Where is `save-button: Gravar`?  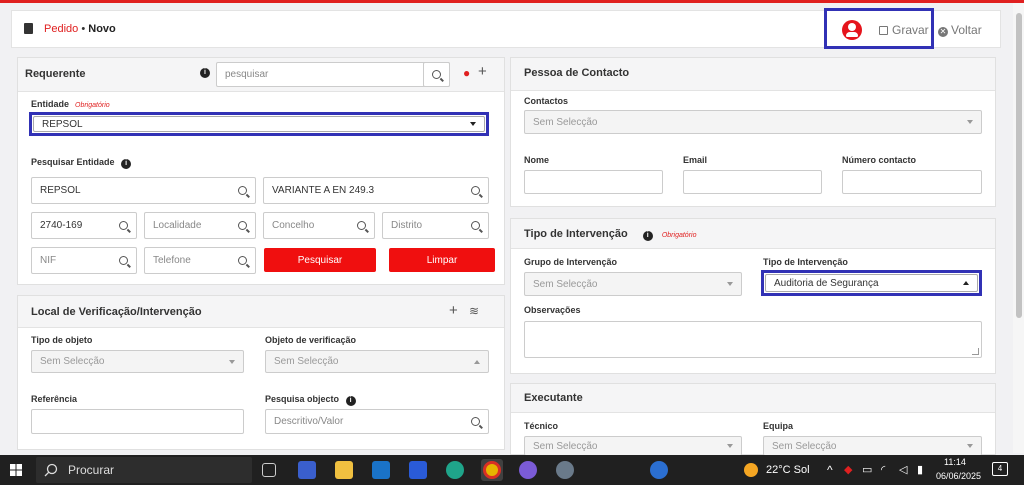
save-button: Gravar is located at coordinates (904, 30).